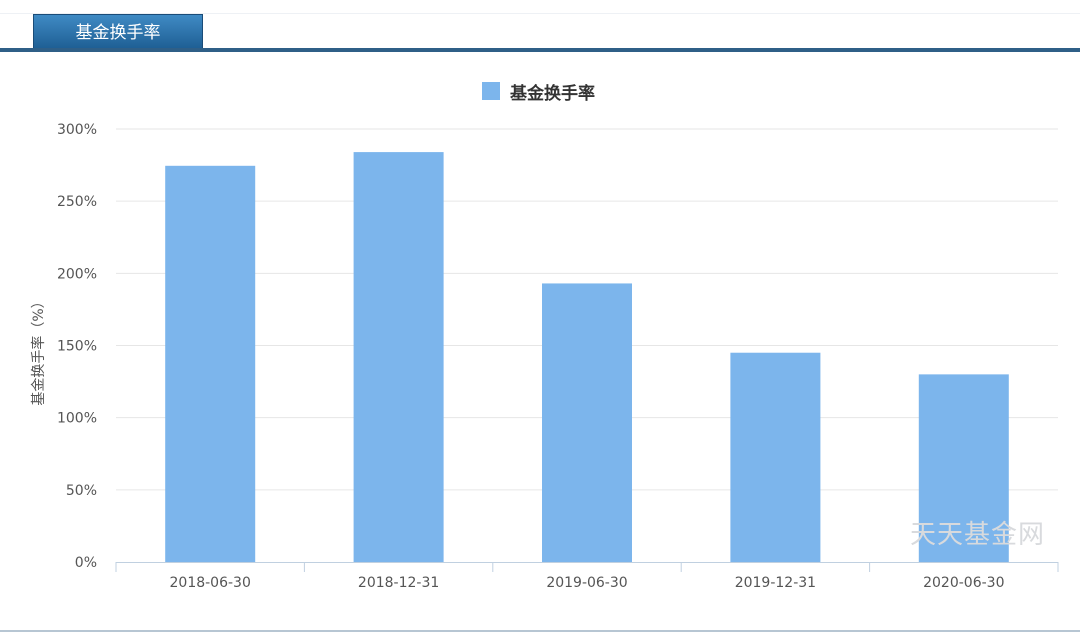 This screenshot has width=1080, height=632. Describe the element at coordinates (775, 583) in the screenshot. I see `x-tick-label: 2019-12-31` at that location.